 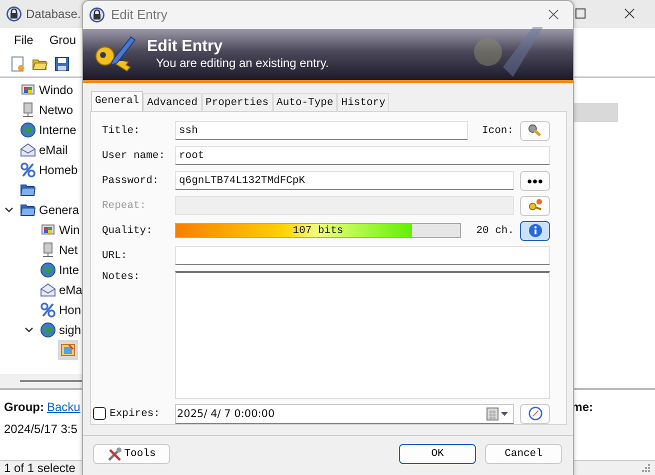 I want to click on menu-item: Grou, so click(x=62, y=39).